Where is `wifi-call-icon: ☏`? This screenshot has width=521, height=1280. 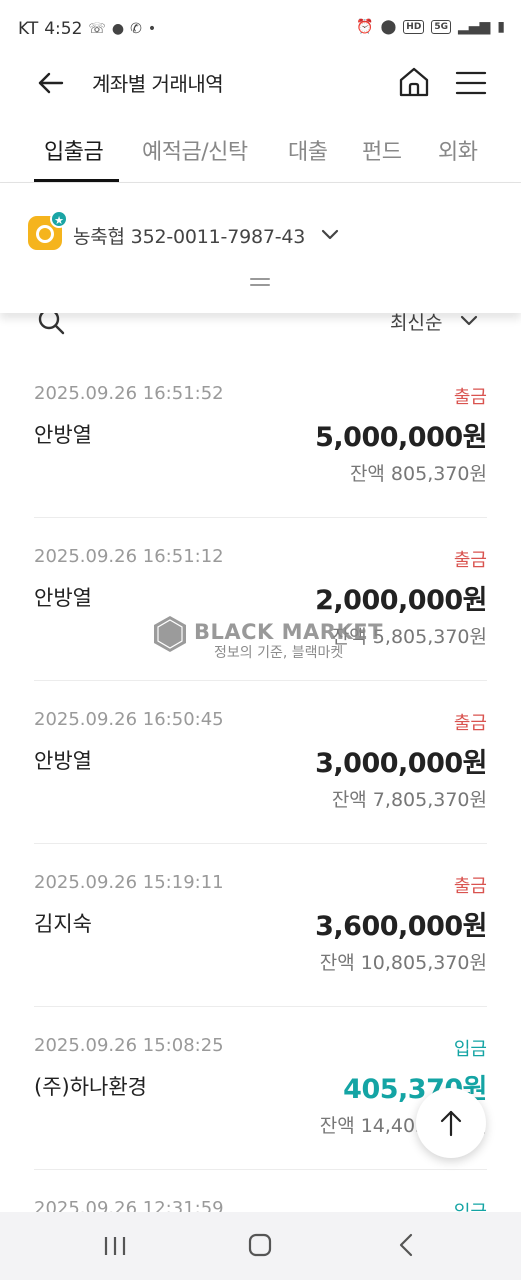 wifi-call-icon: ☏ is located at coordinates (97, 29).